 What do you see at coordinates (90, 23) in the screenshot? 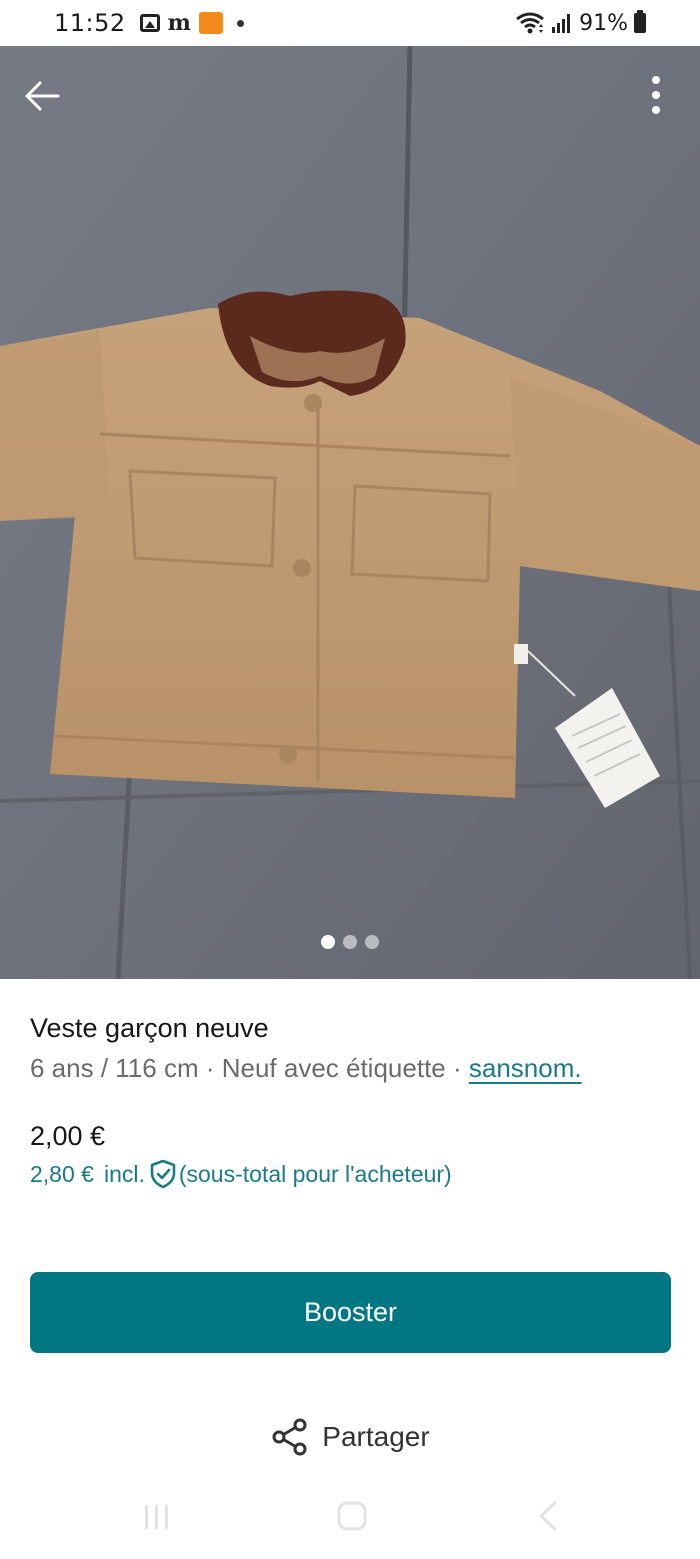
I see `status-time: 11:52` at bounding box center [90, 23].